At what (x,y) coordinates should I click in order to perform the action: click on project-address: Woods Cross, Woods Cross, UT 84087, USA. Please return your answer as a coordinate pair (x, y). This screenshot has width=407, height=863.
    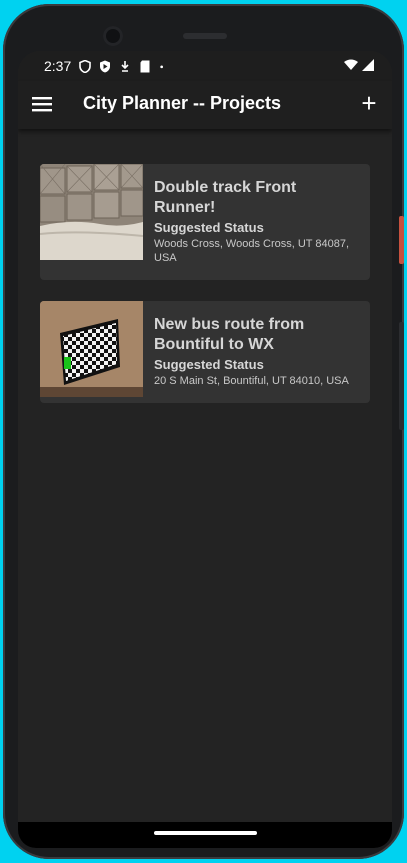
    Looking at the image, I should click on (252, 251).